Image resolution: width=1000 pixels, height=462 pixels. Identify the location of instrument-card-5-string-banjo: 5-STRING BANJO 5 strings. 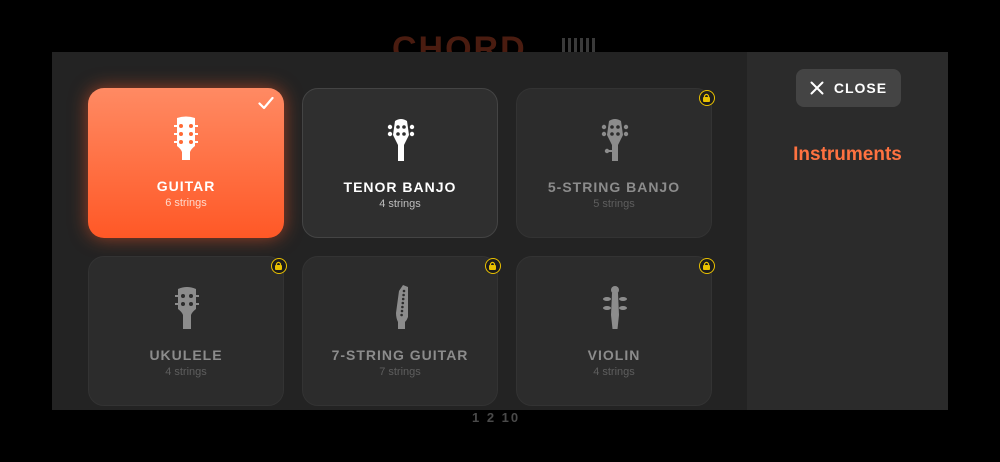
(615, 163).